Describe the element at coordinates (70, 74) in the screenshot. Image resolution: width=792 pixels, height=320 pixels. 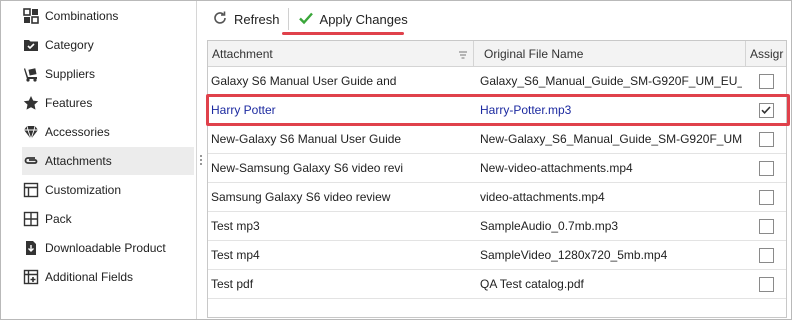
I see `sidebar-item-label: Suppliers` at that location.